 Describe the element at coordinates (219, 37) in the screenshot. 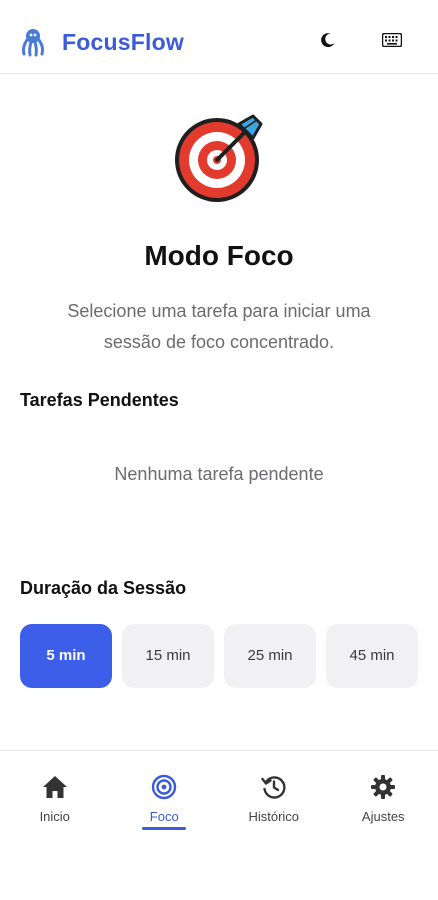

I see `app-header: FocusFlow` at that location.